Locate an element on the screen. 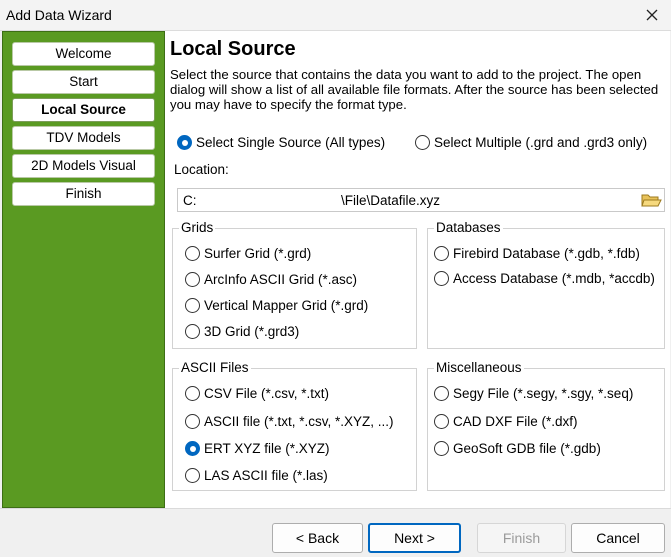  close-icon is located at coordinates (652, 15).